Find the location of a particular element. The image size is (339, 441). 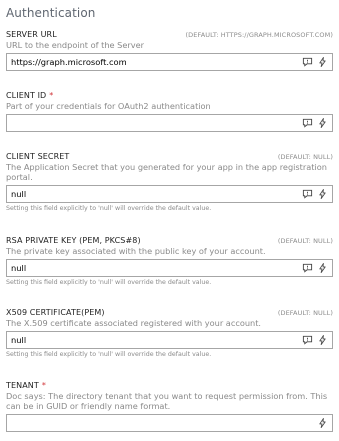

server-url-description: URL to the endpoint of the Server is located at coordinates (75, 45).